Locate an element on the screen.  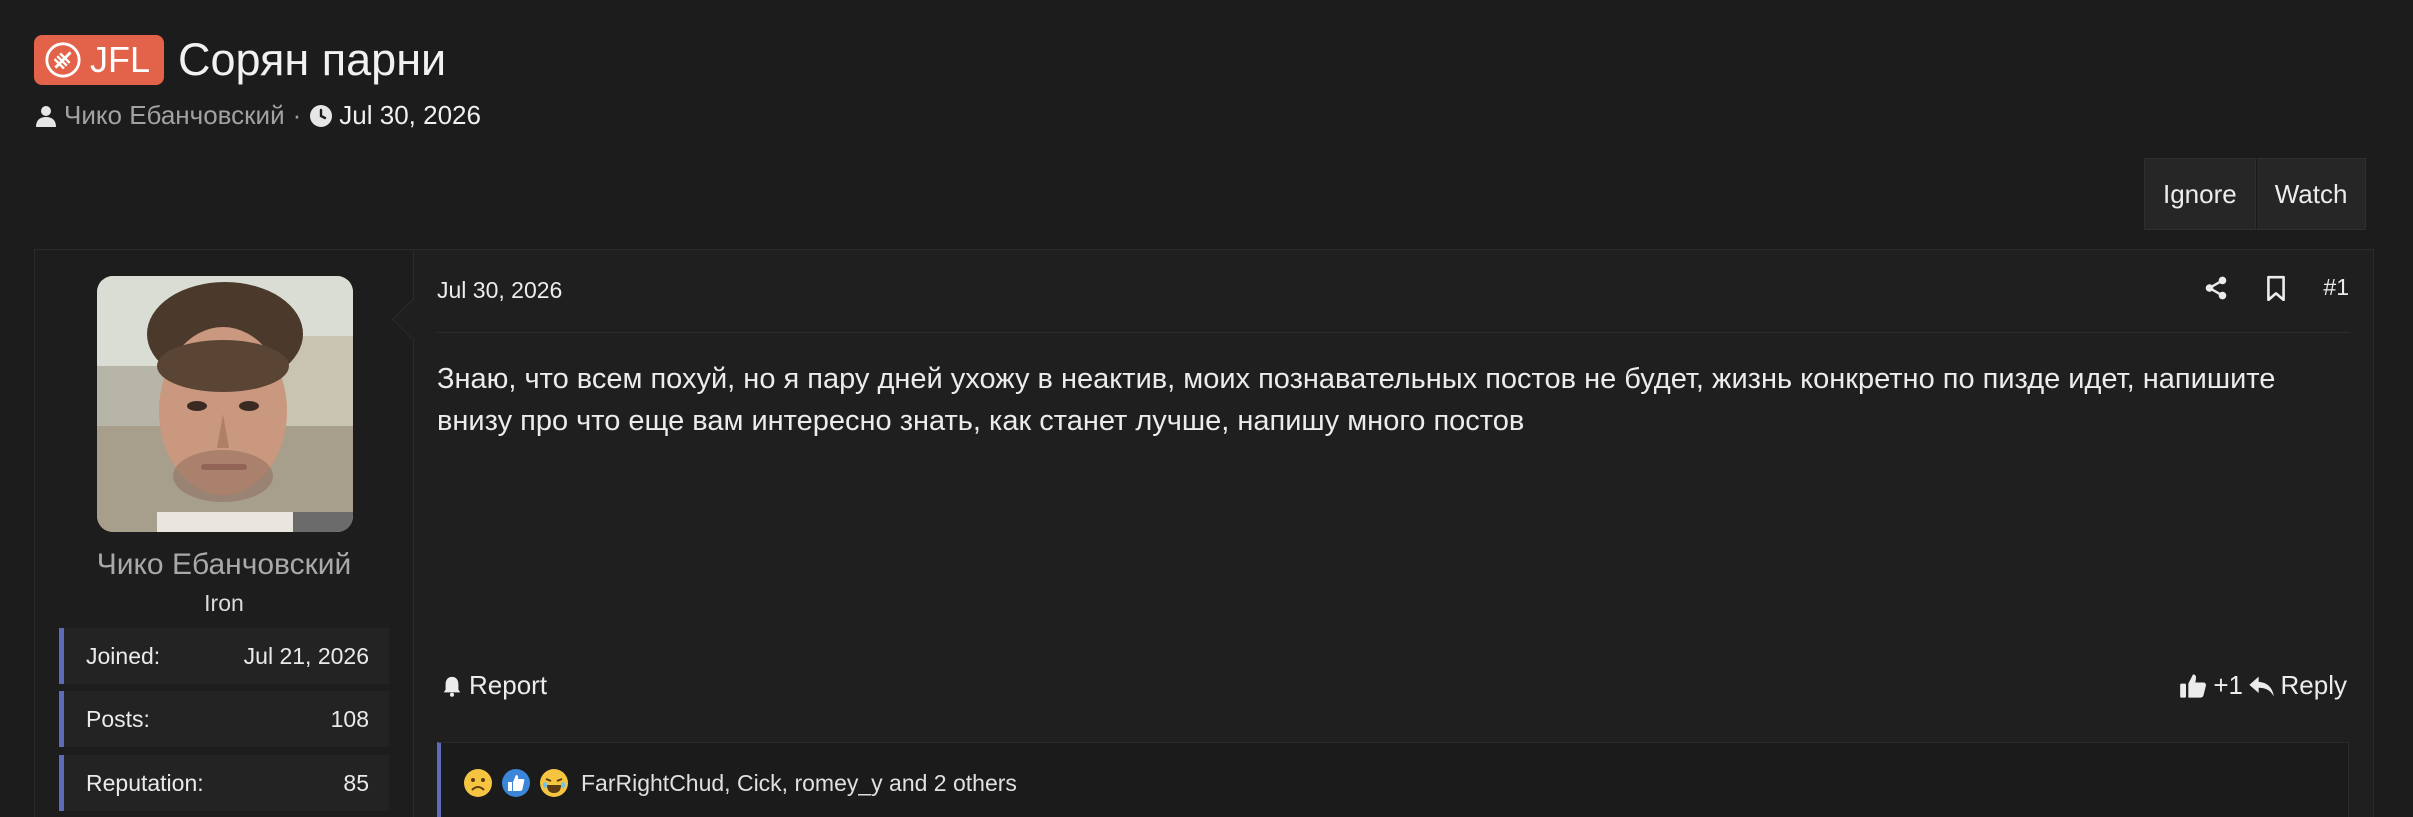
bell-icon is located at coordinates (452, 686).